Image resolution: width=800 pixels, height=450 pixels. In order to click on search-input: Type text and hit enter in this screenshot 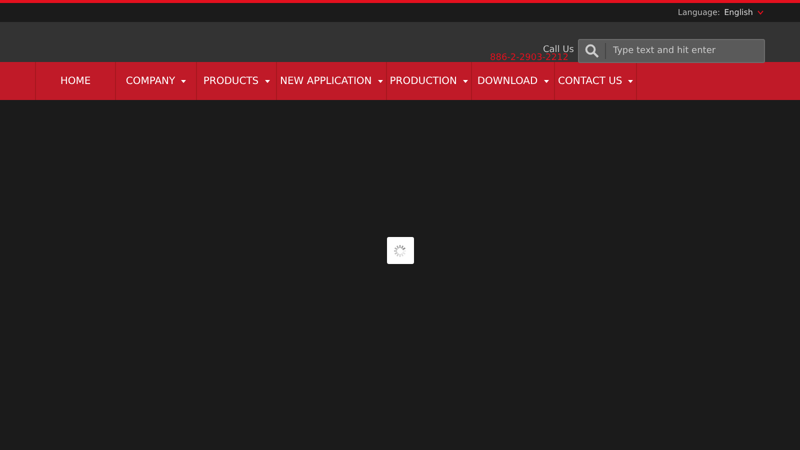, I will do `click(683, 51)`.